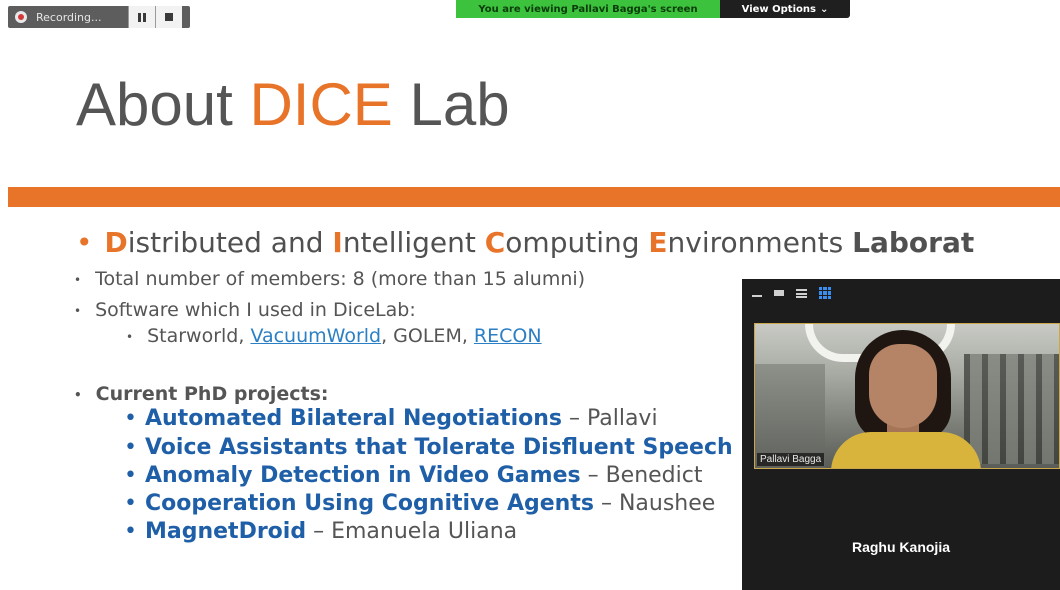  I want to click on participant-name-tag: Pallavi Bagga, so click(791, 459).